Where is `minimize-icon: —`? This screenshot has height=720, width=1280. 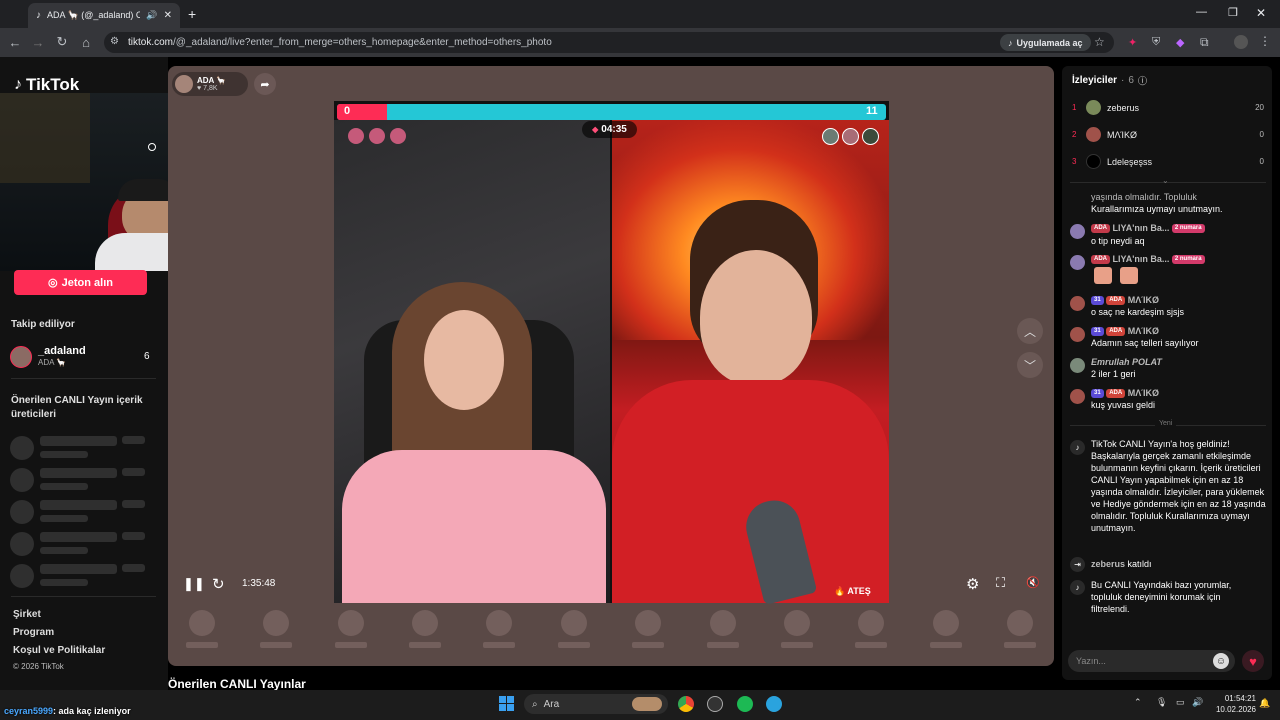 minimize-icon: — is located at coordinates (1201, 12).